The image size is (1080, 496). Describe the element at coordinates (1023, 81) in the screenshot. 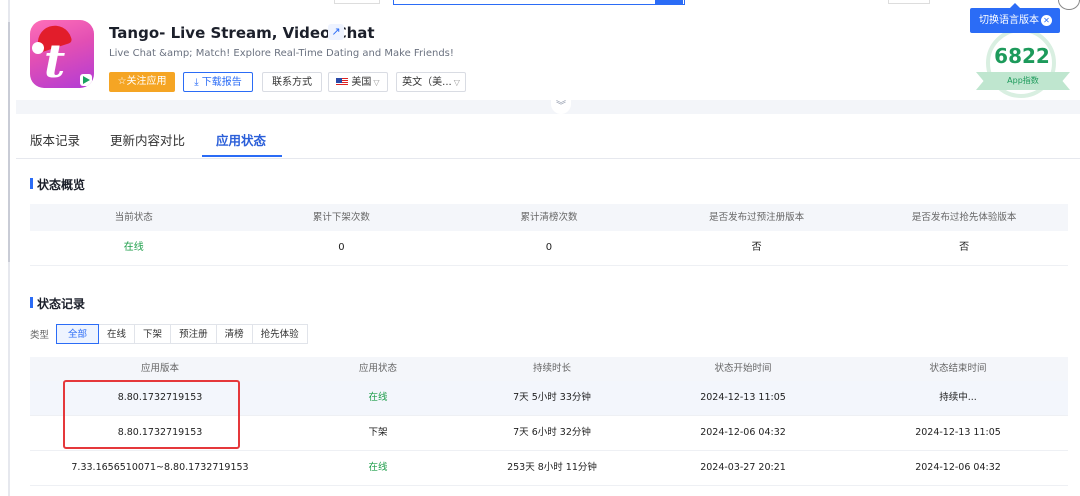

I see `score-label: App指数` at that location.